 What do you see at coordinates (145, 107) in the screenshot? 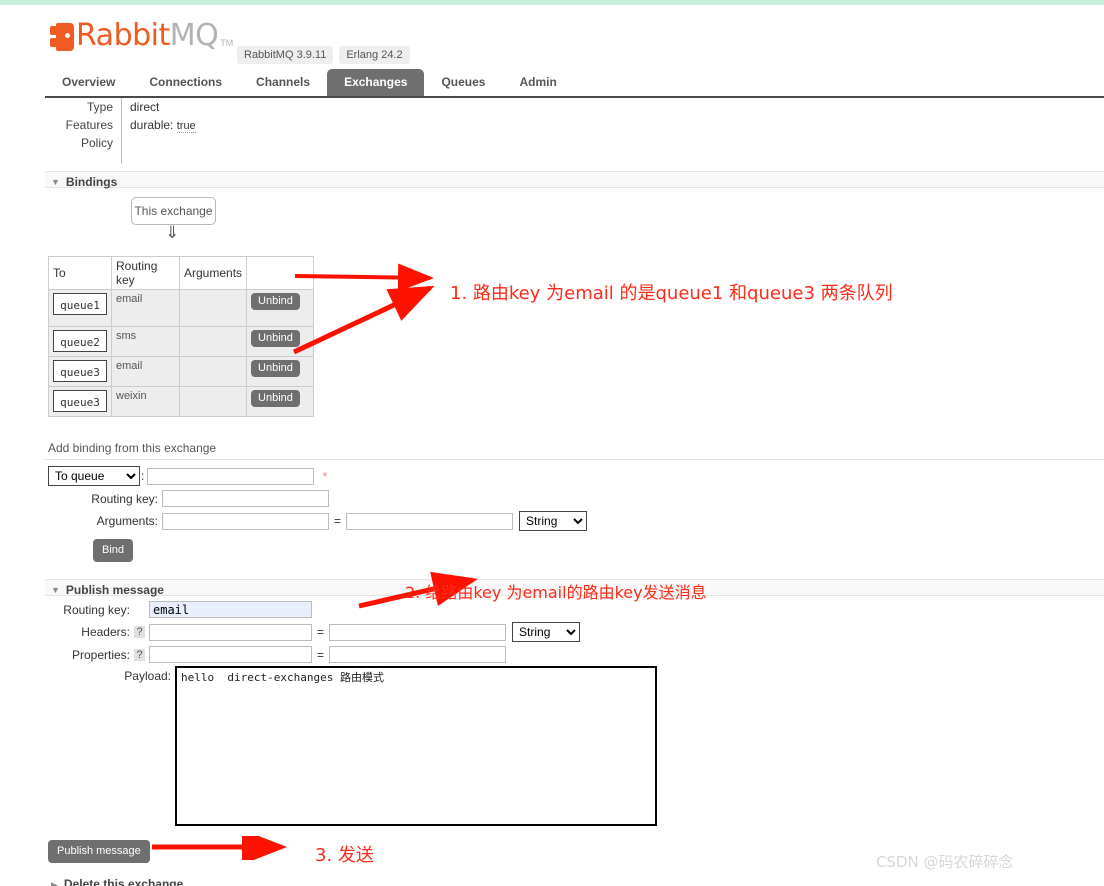
I see `value-type: direct` at bounding box center [145, 107].